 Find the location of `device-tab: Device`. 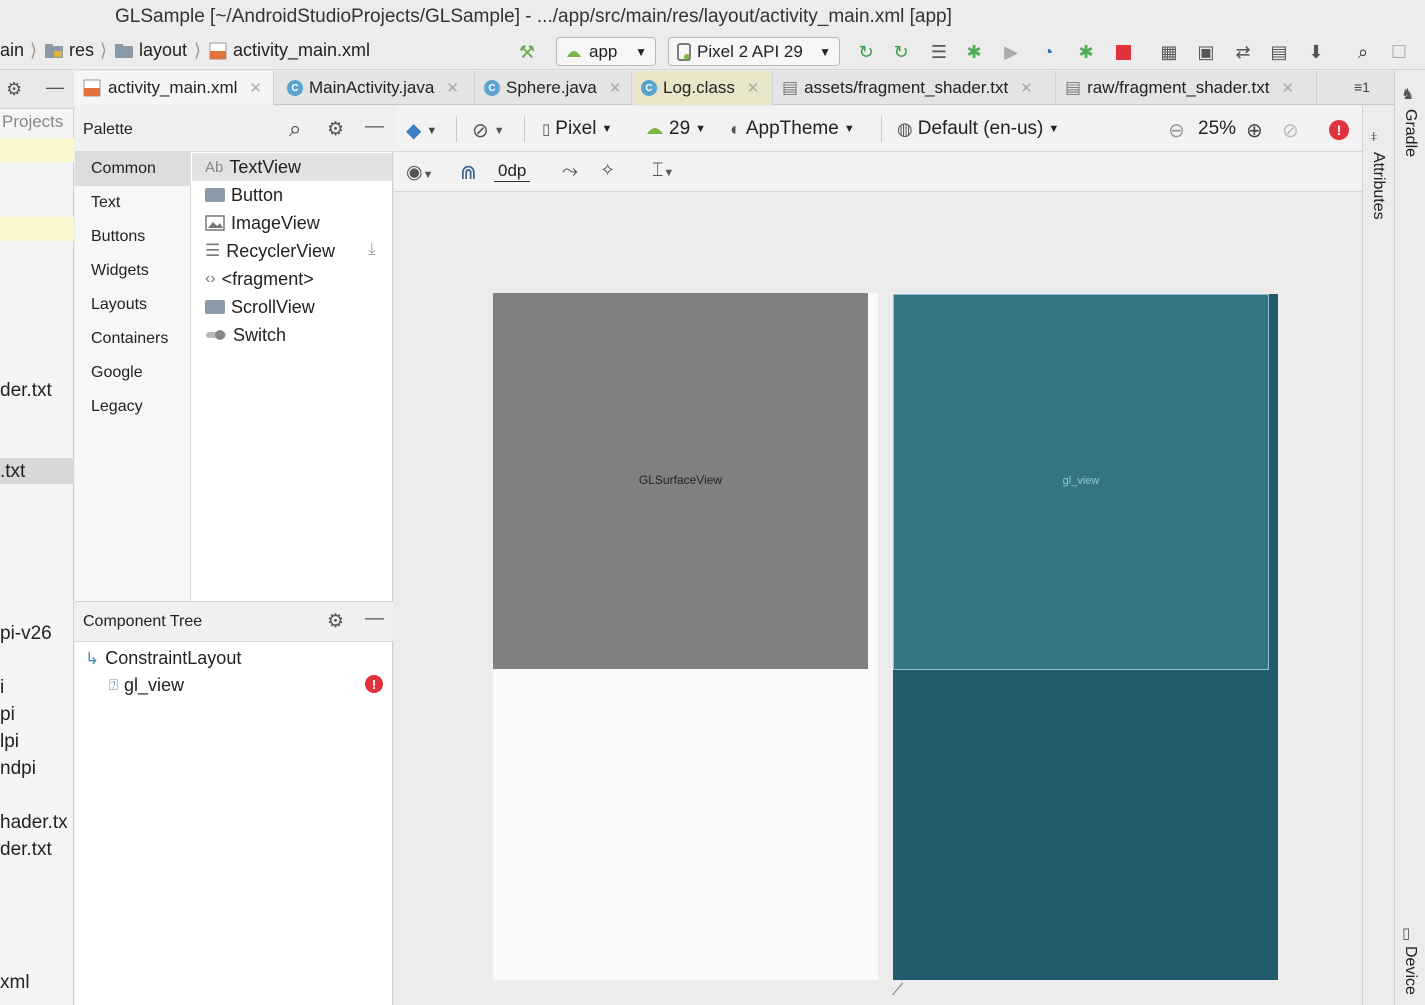

device-tab: Device is located at coordinates (1410, 970).